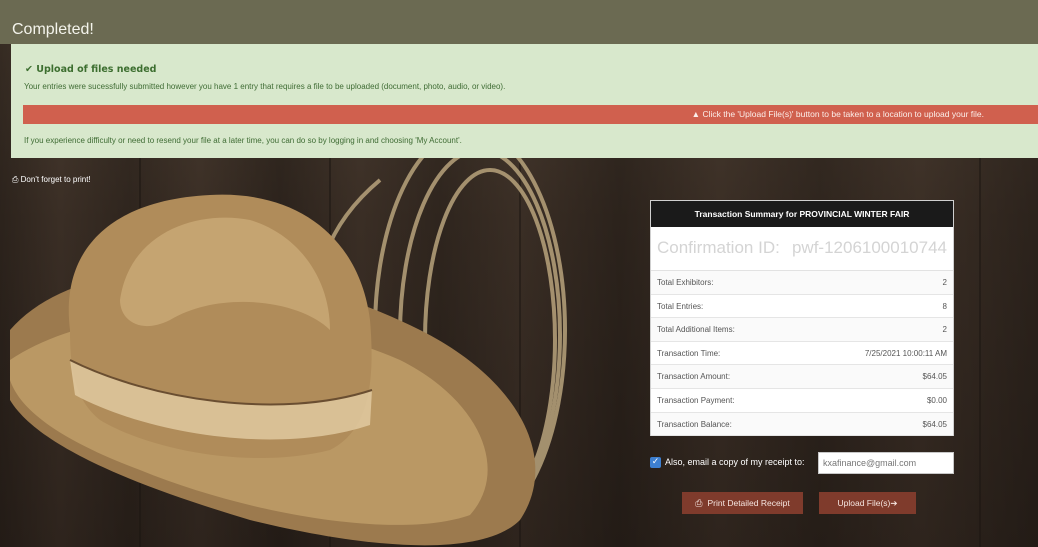 The width and height of the screenshot is (1038, 547). I want to click on page-title: Completed!, so click(53, 29).